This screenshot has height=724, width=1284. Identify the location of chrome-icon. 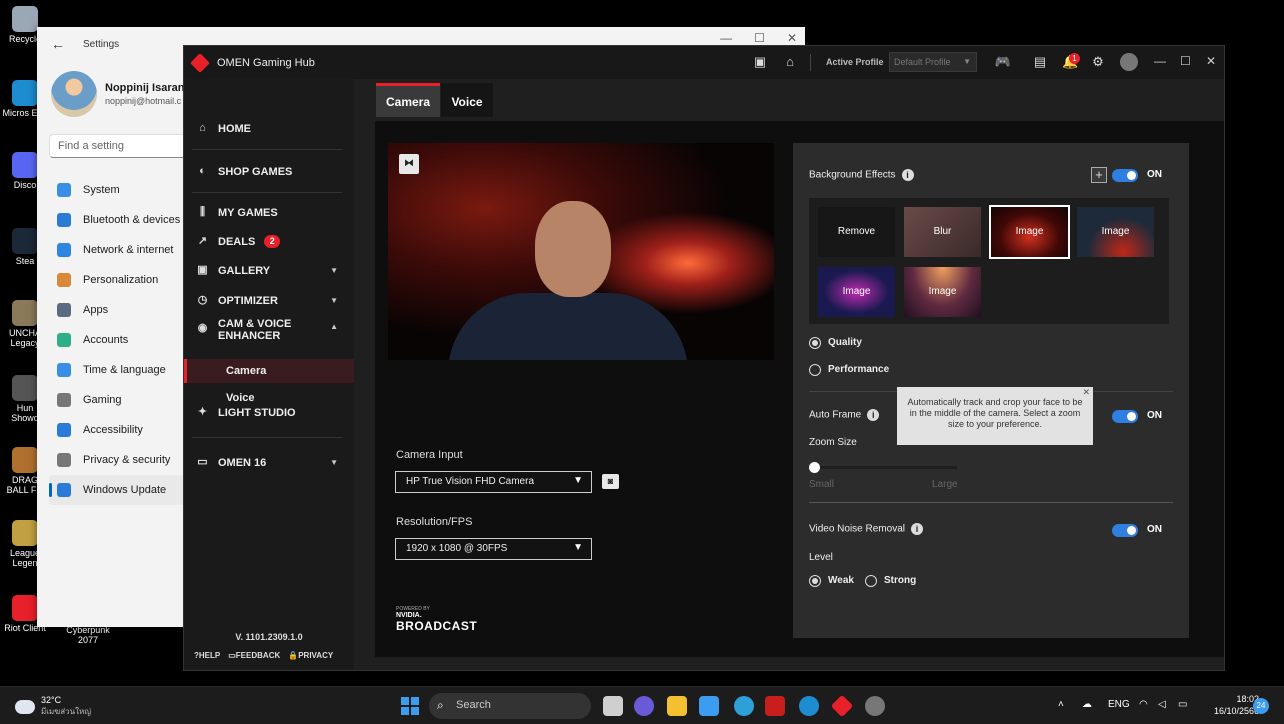
(744, 706).